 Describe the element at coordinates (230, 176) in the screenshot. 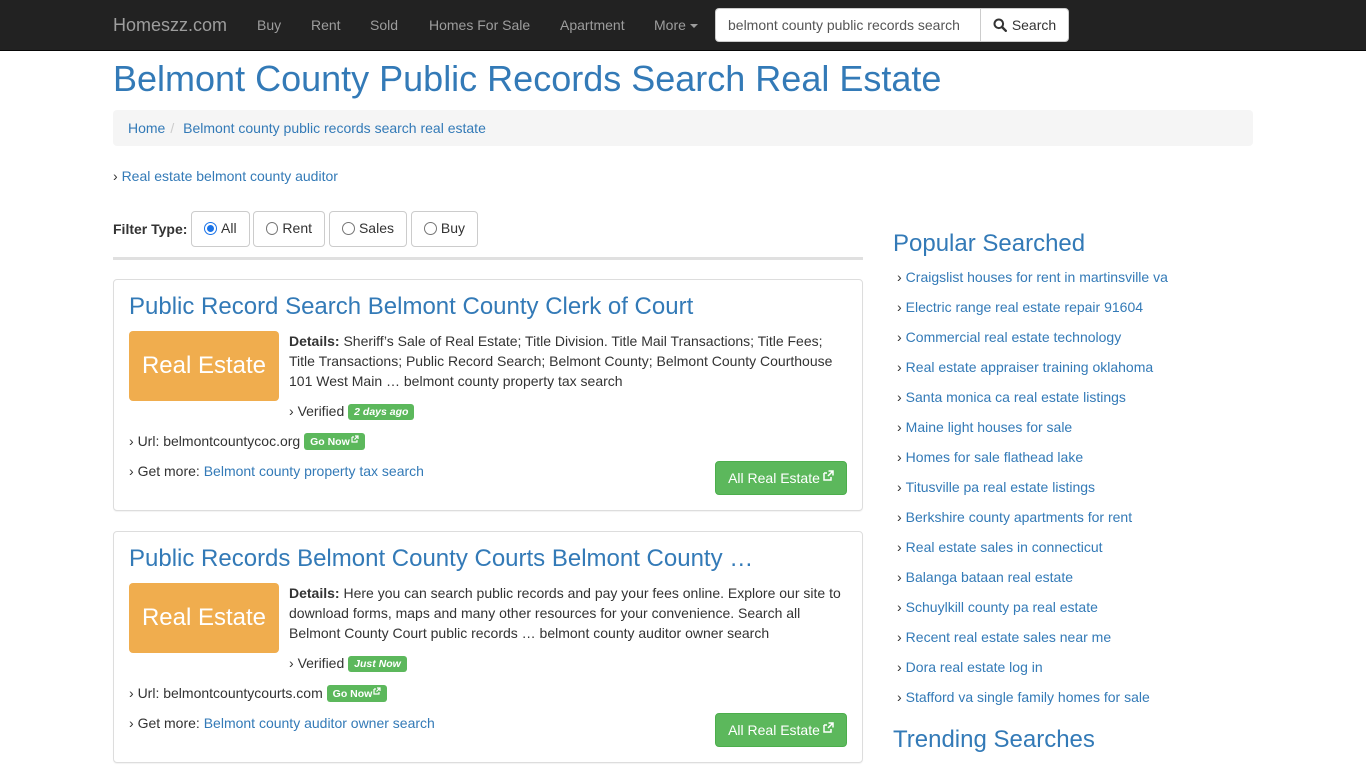

I see `related-link: Real estate belmont county auditor` at that location.